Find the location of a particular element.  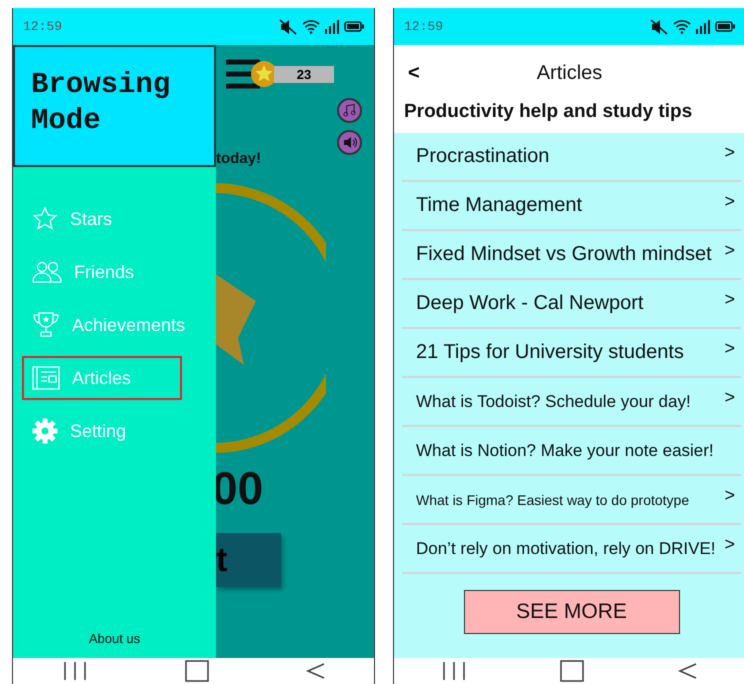

article-title: What is Todoist? Schedule your day! is located at coordinates (553, 402).